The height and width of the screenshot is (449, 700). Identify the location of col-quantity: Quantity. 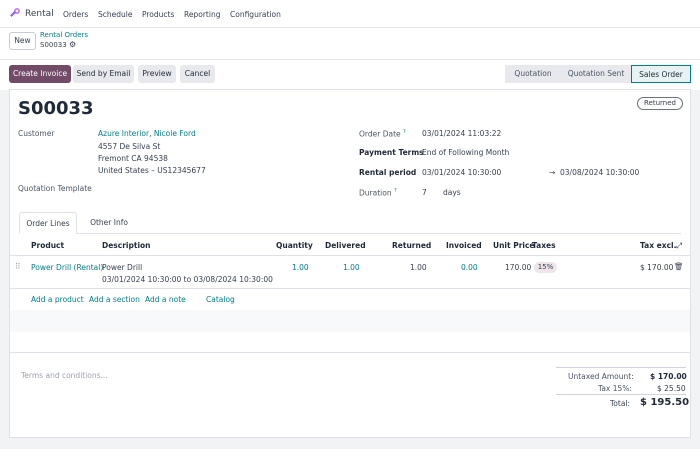
(294, 245).